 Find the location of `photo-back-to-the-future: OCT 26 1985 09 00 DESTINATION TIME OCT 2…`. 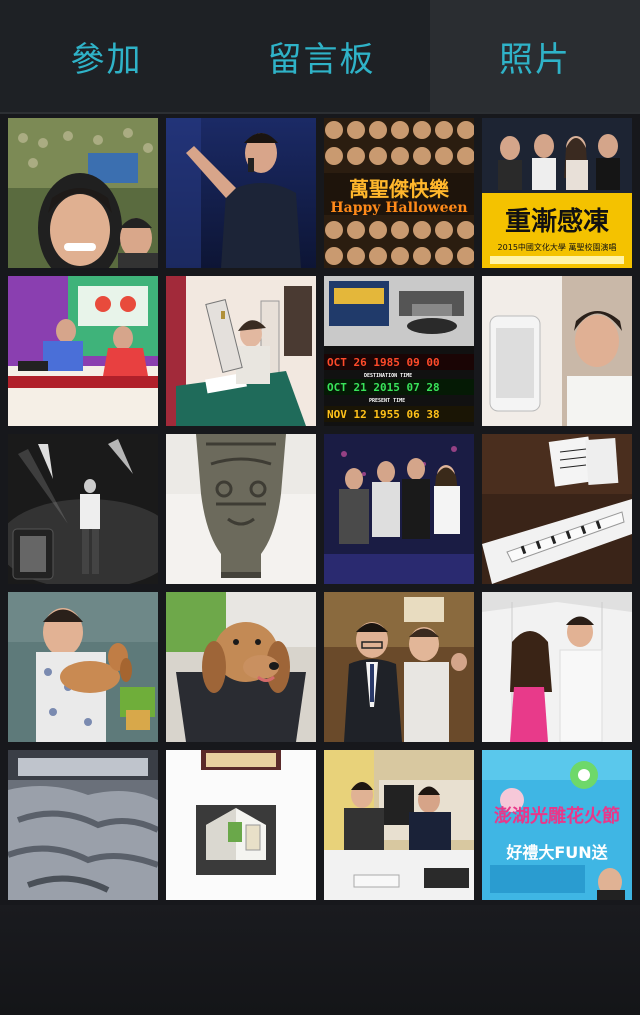

photo-back-to-the-future: OCT 26 1985 09 00 DESTINATION TIME OCT 2… is located at coordinates (399, 351).